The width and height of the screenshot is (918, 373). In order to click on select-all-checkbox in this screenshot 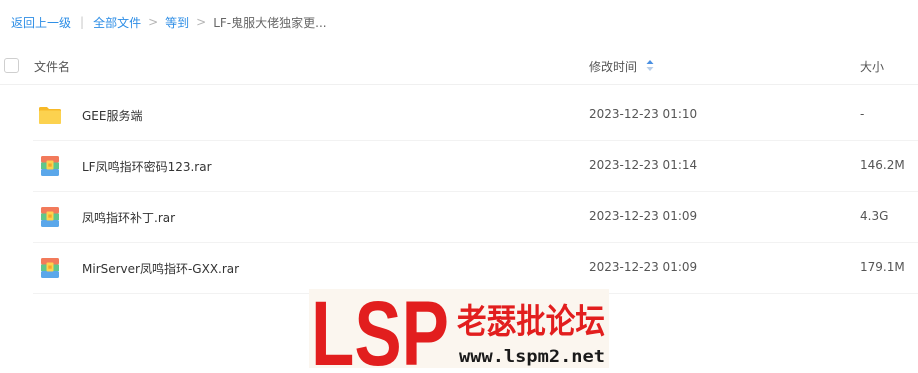, I will do `click(11, 65)`.